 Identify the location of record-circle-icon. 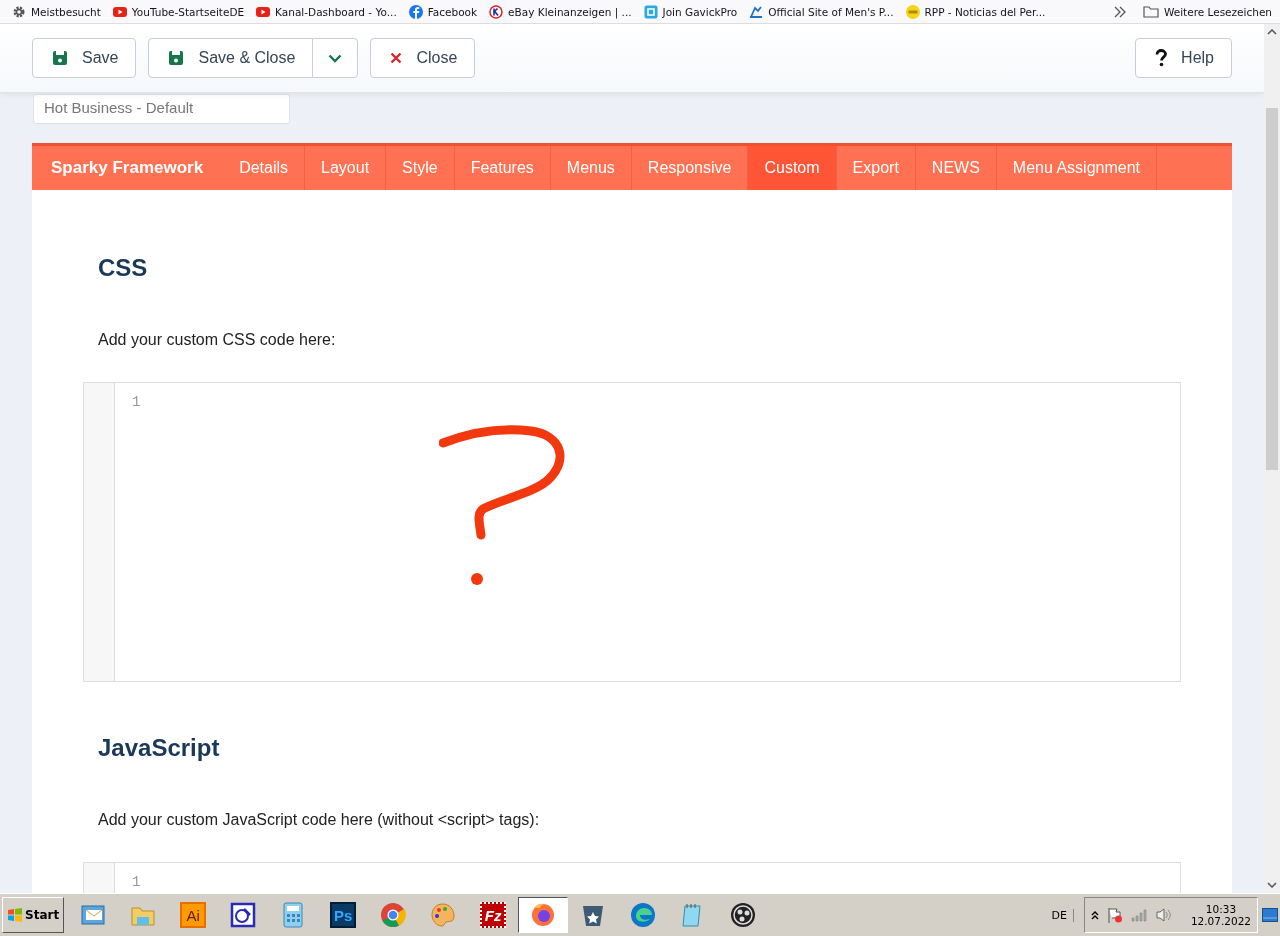
(743, 915).